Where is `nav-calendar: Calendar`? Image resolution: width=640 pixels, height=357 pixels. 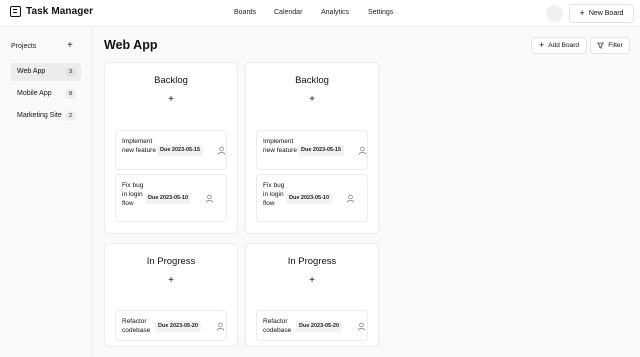
nav-calendar: Calendar is located at coordinates (288, 12).